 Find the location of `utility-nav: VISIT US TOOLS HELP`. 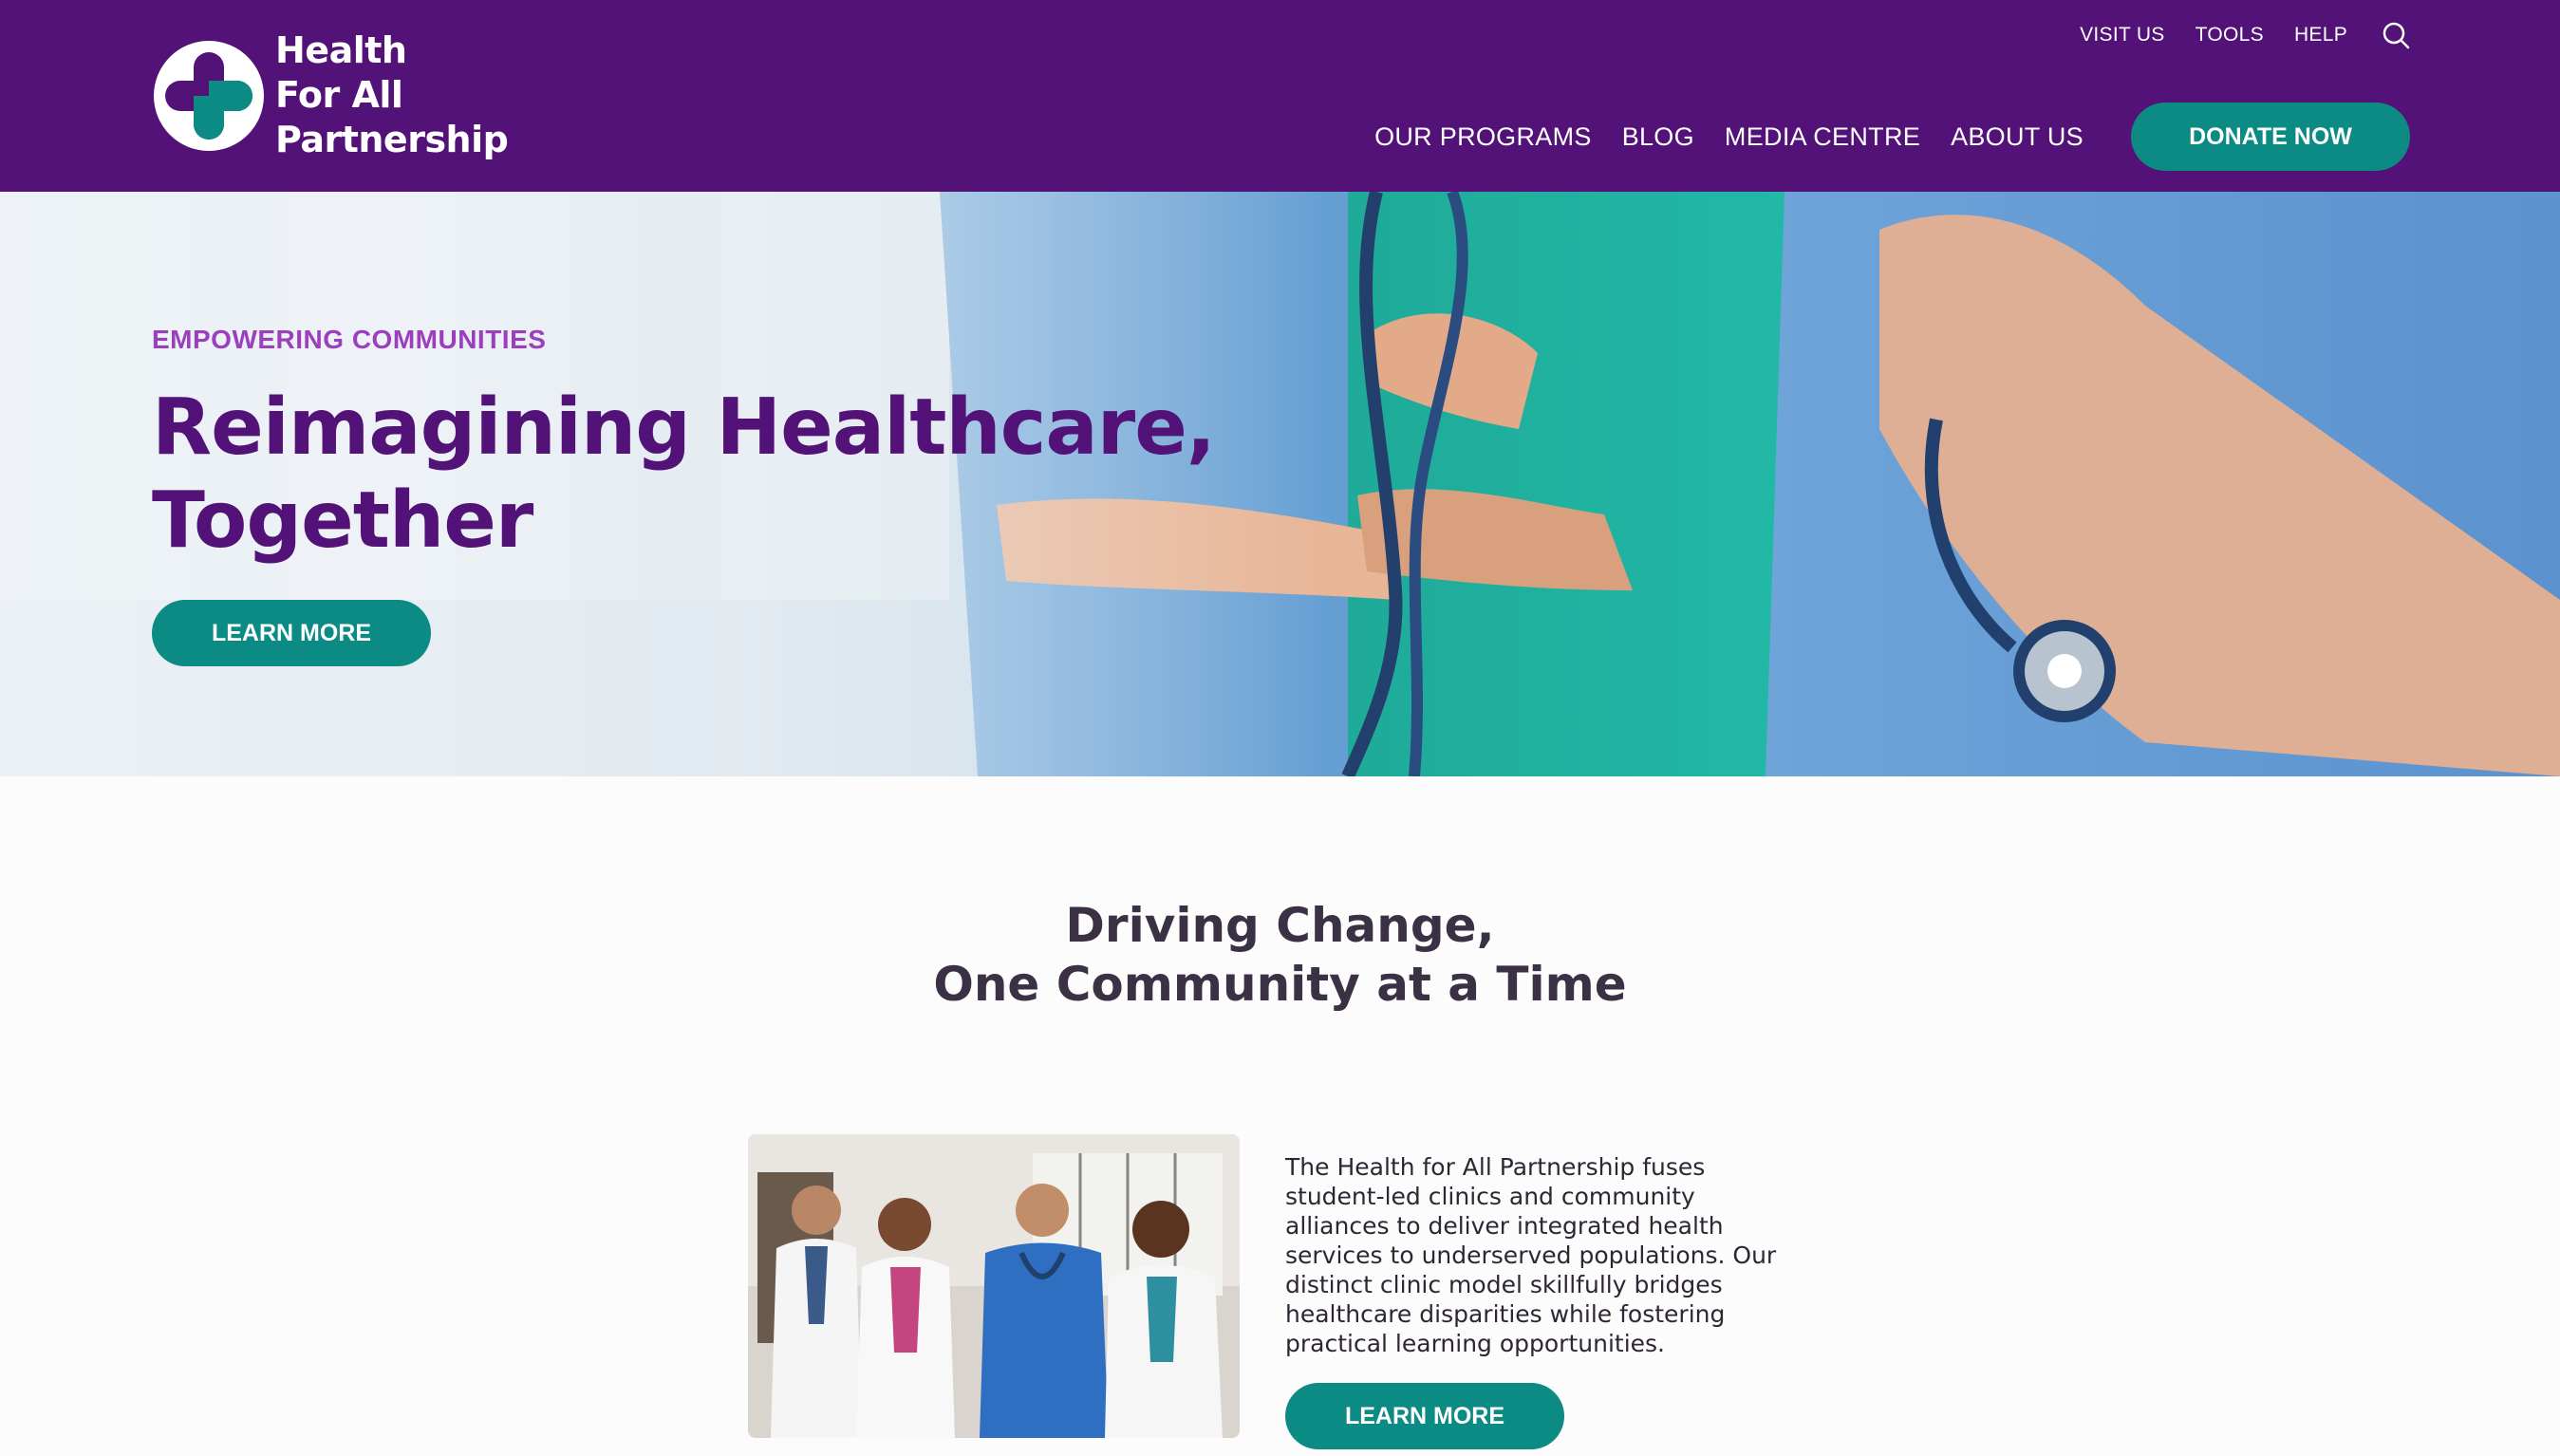

utility-nav: VISIT US TOOLS HELP is located at coordinates (2245, 35).